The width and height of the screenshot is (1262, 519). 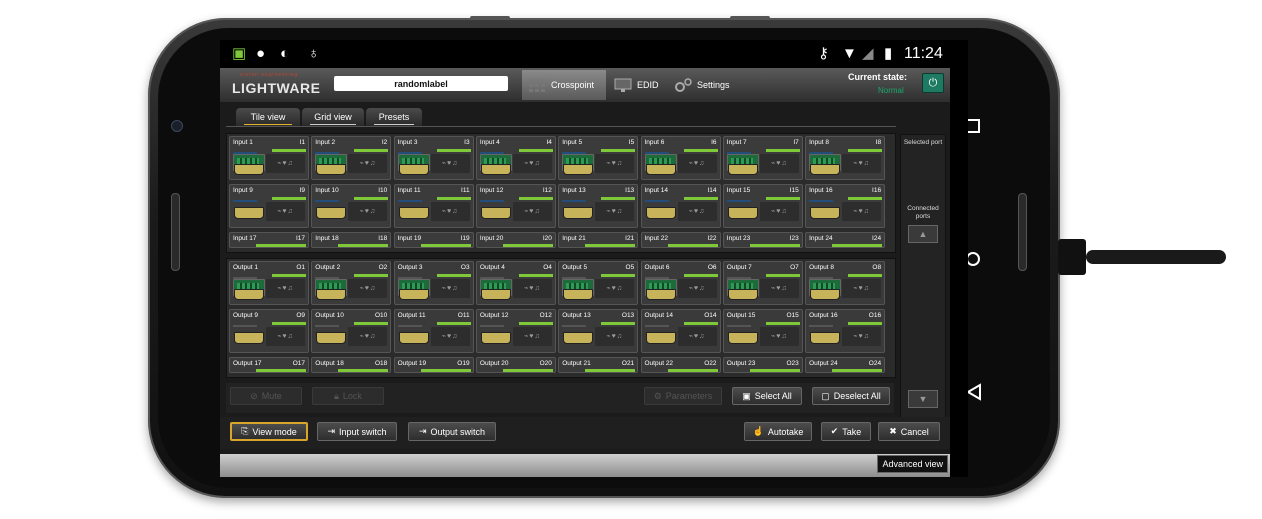 What do you see at coordinates (762, 331) in the screenshot?
I see `output-tile: Output 15 O15 ⌁♥♫` at bounding box center [762, 331].